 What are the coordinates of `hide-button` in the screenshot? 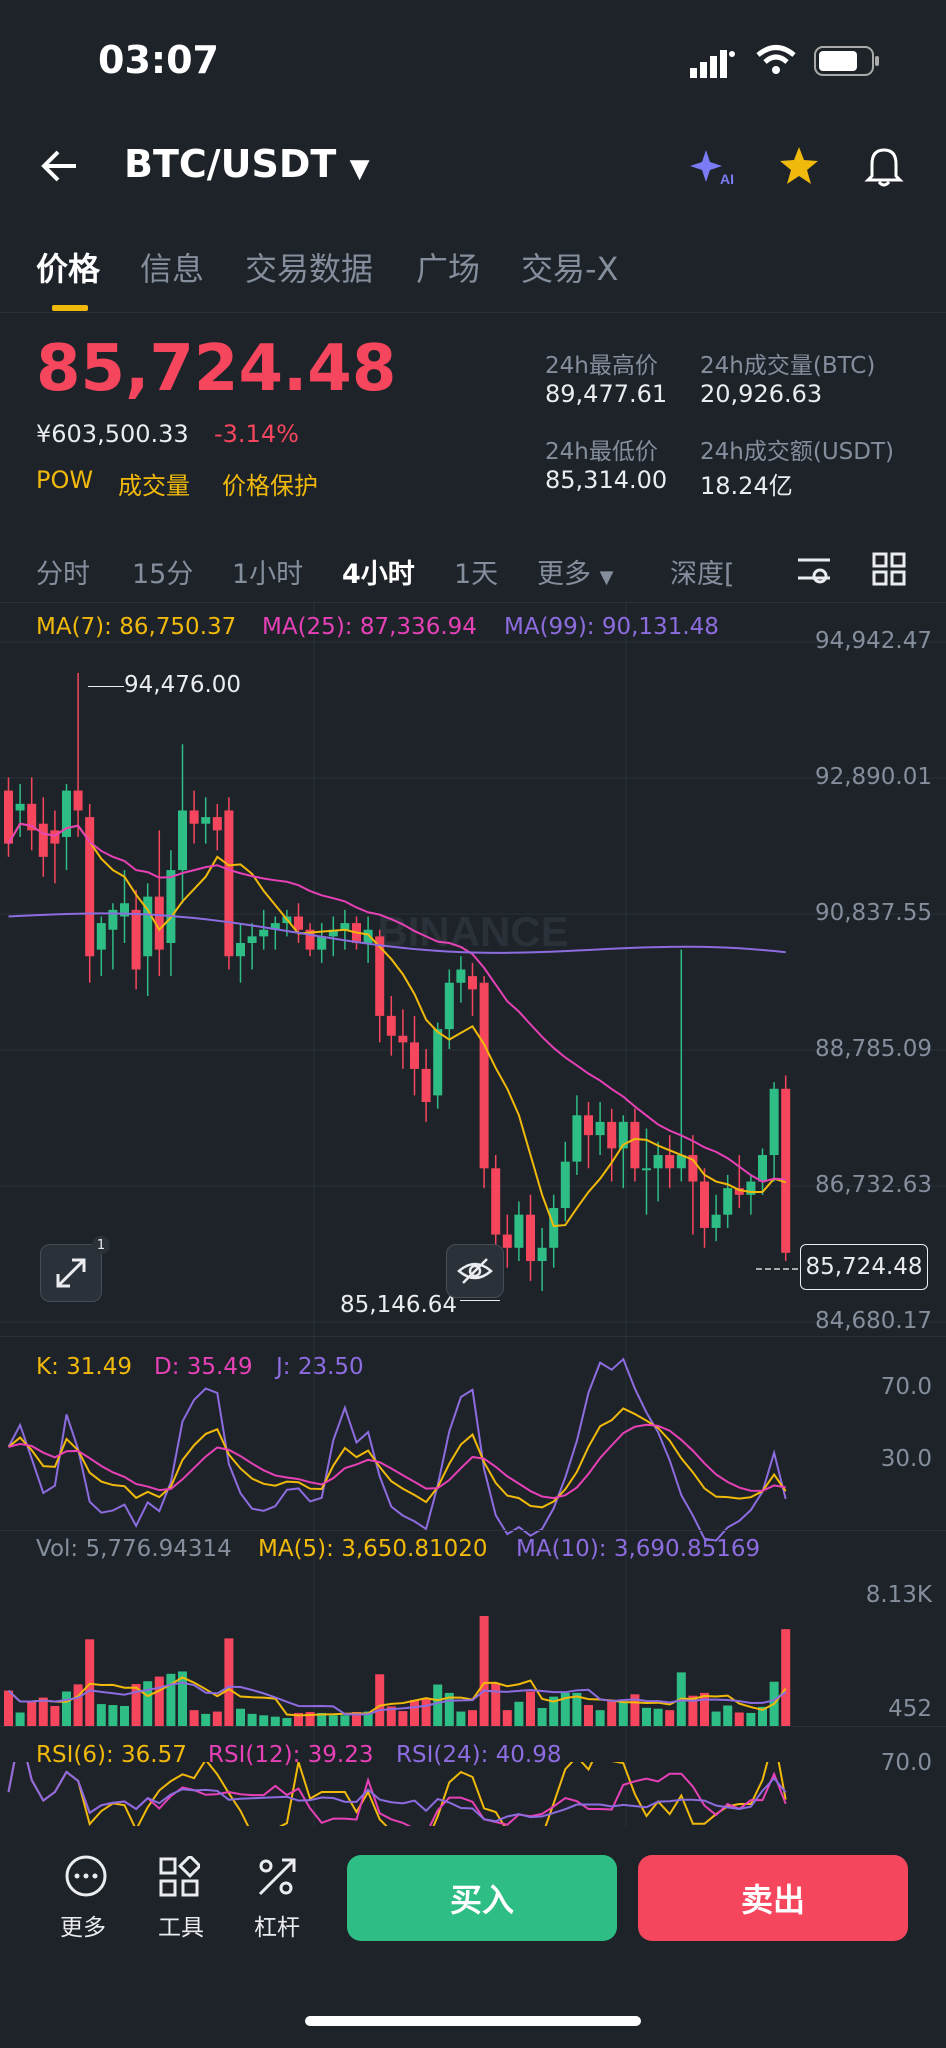 It's located at (475, 1271).